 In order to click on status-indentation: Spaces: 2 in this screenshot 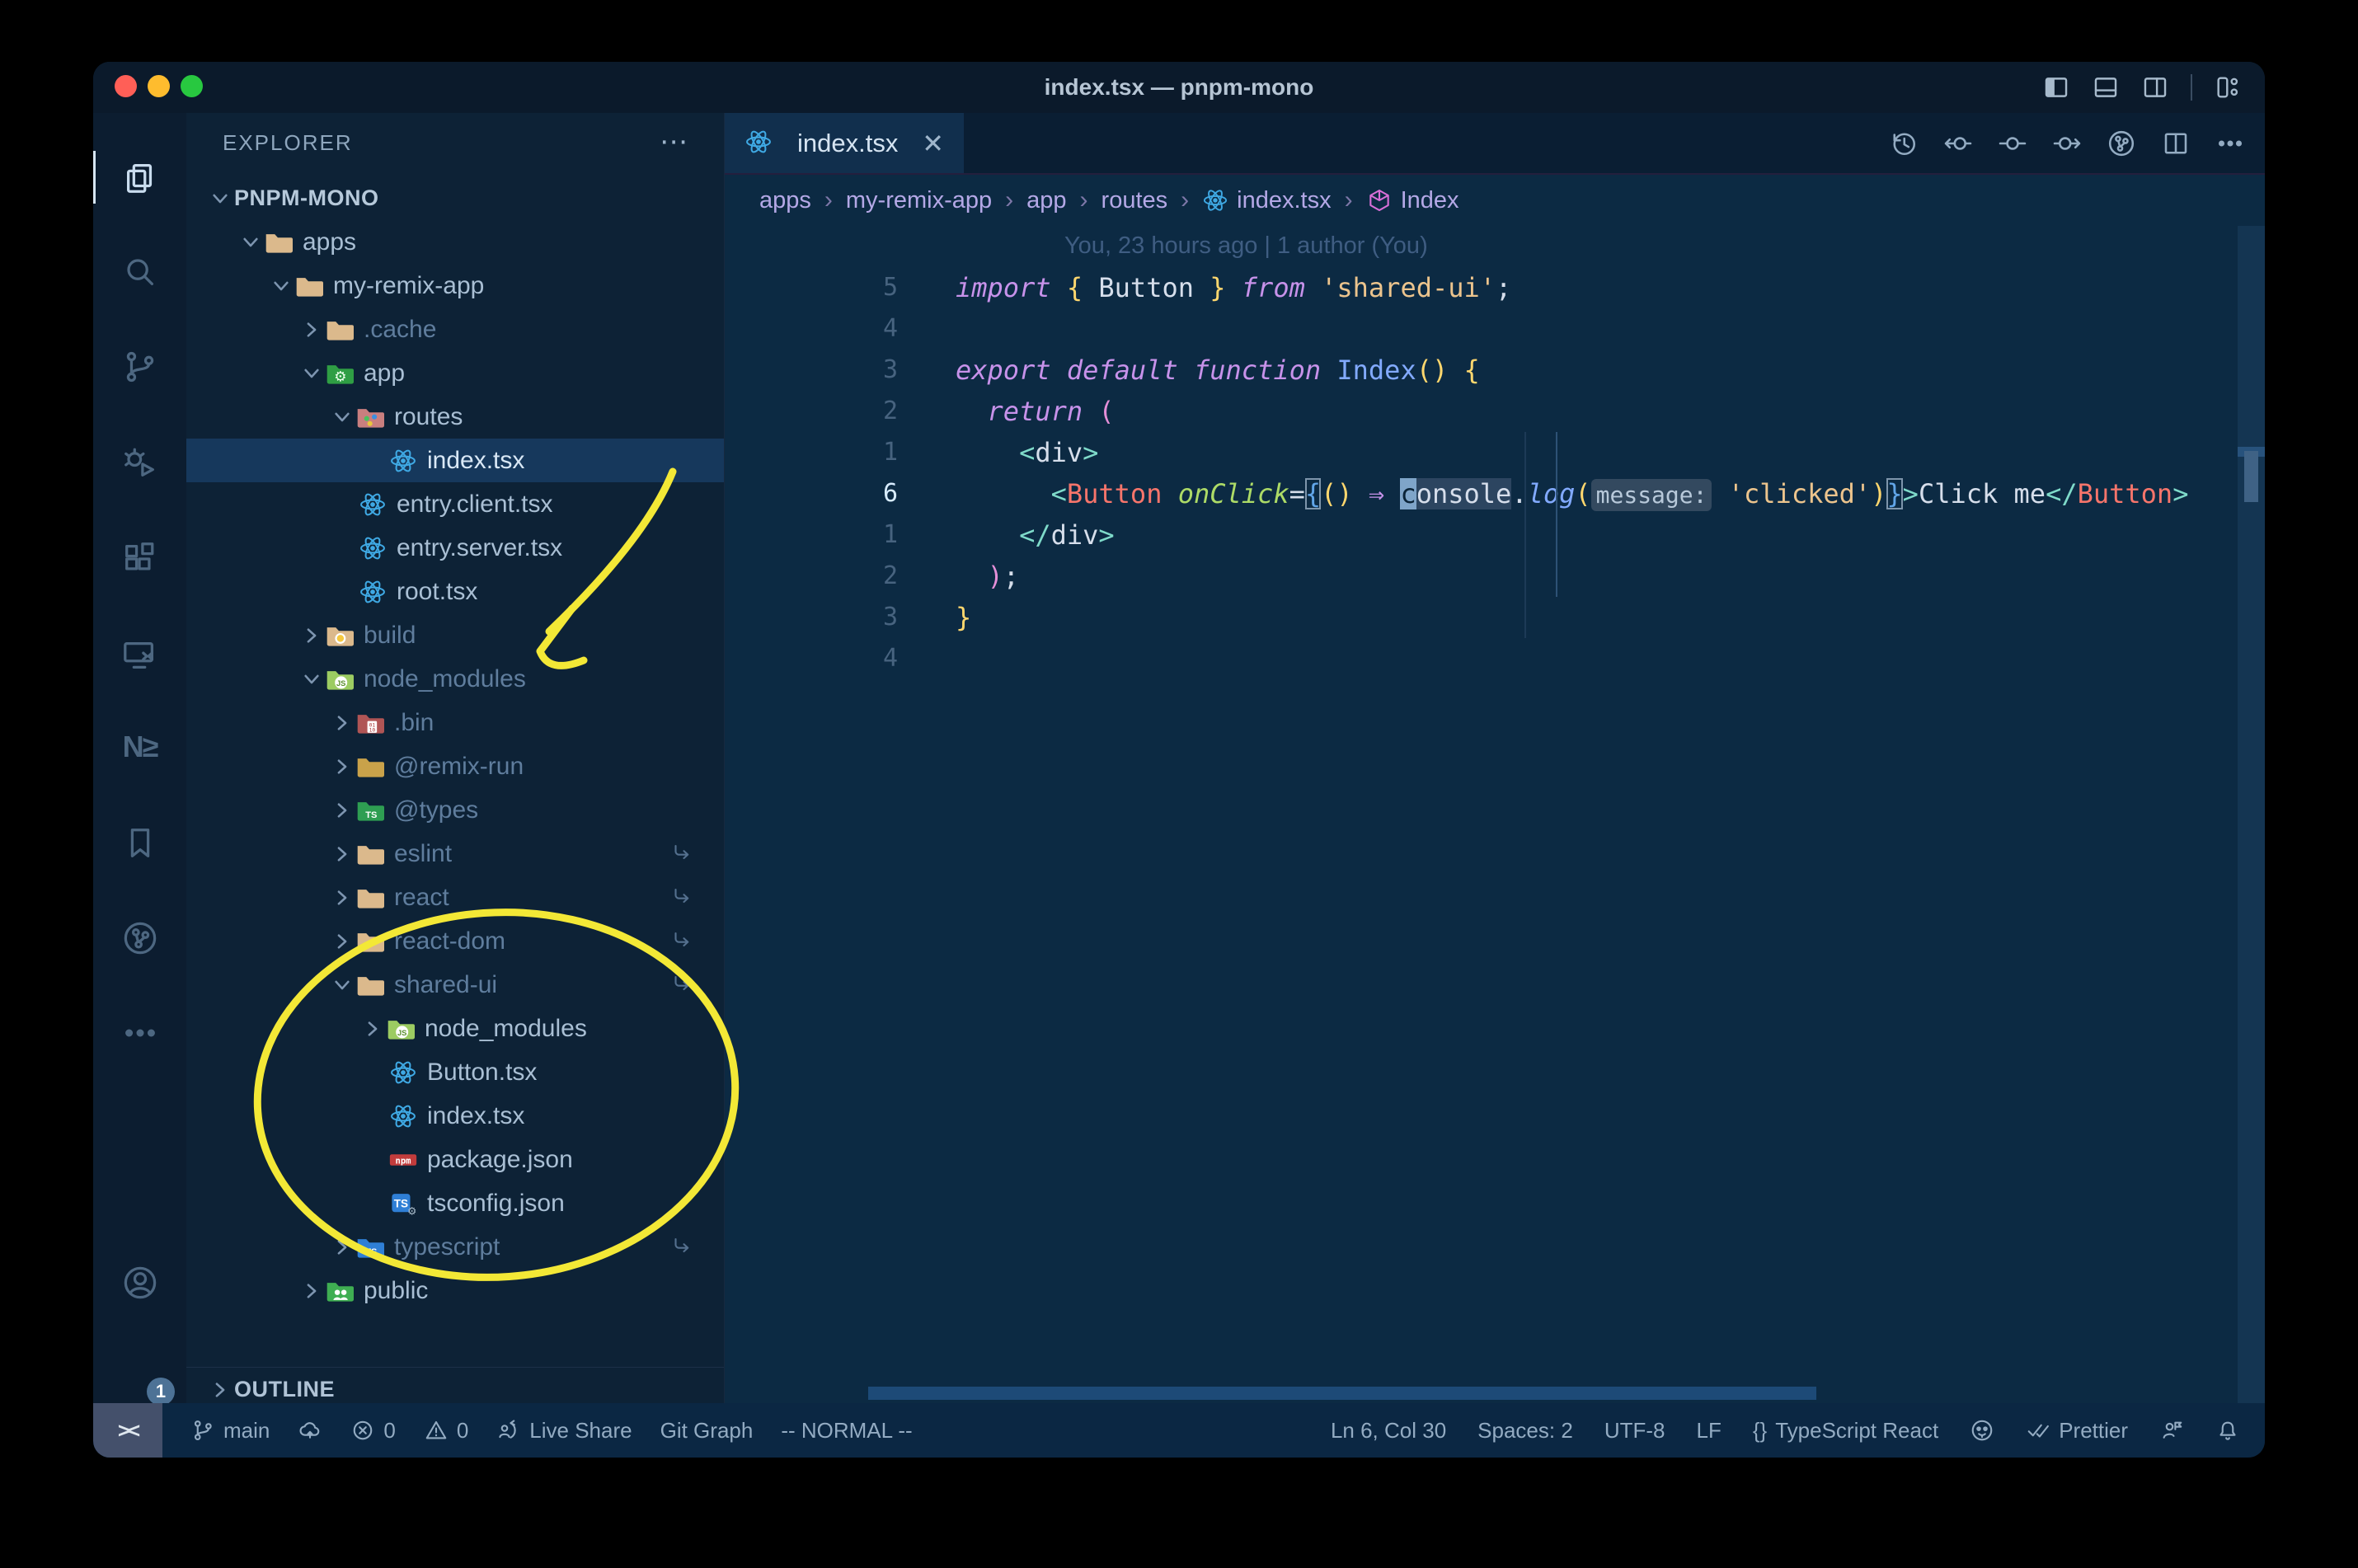, I will do `click(1525, 1431)`.